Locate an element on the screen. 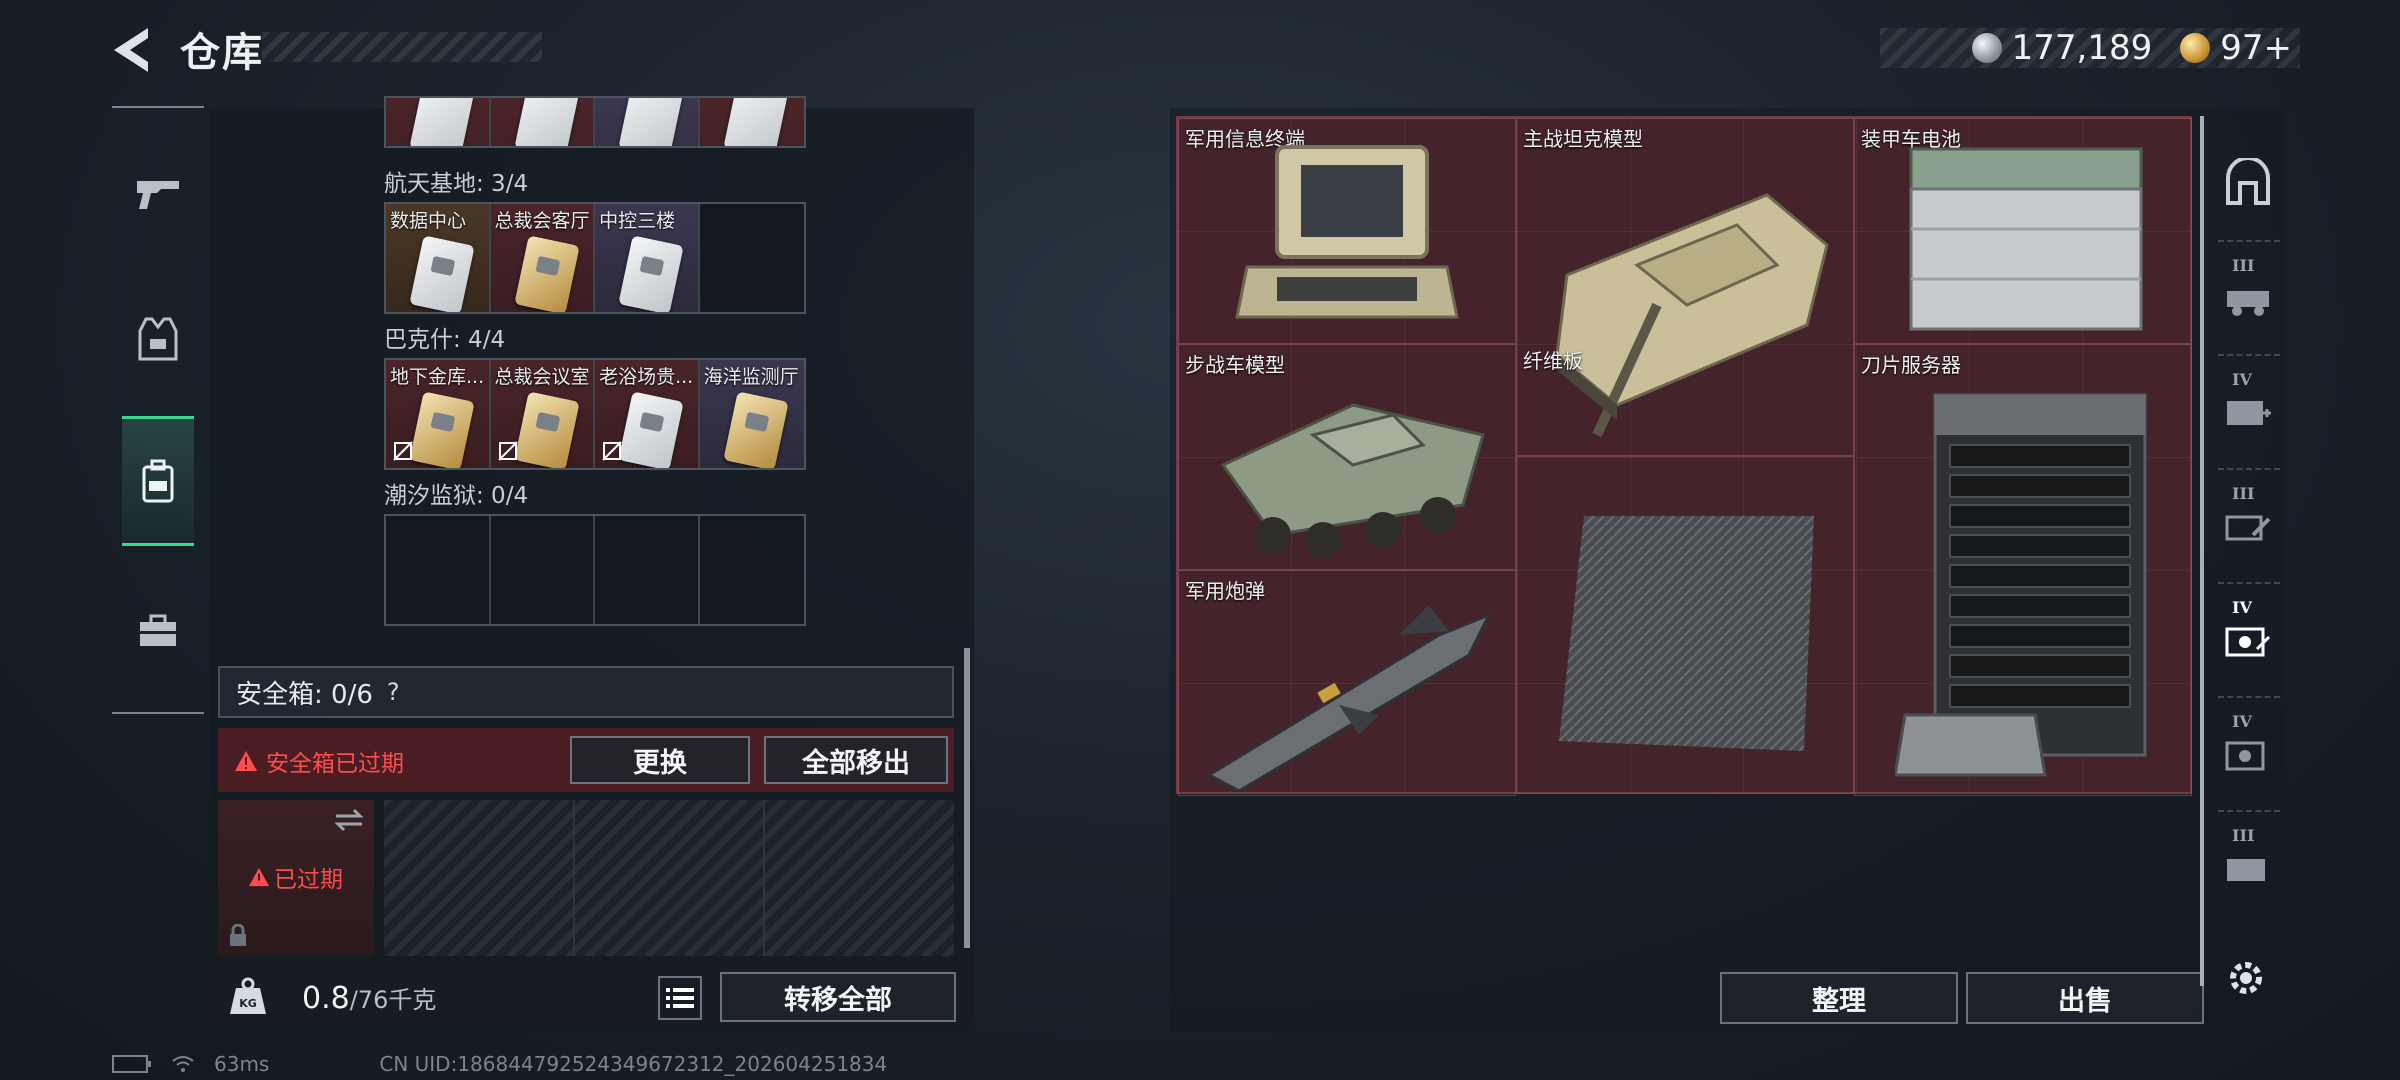 The height and width of the screenshot is (1080, 2400). safebox-expired-bar: 安全箱已过期 更换 全部移出 is located at coordinates (586, 760).